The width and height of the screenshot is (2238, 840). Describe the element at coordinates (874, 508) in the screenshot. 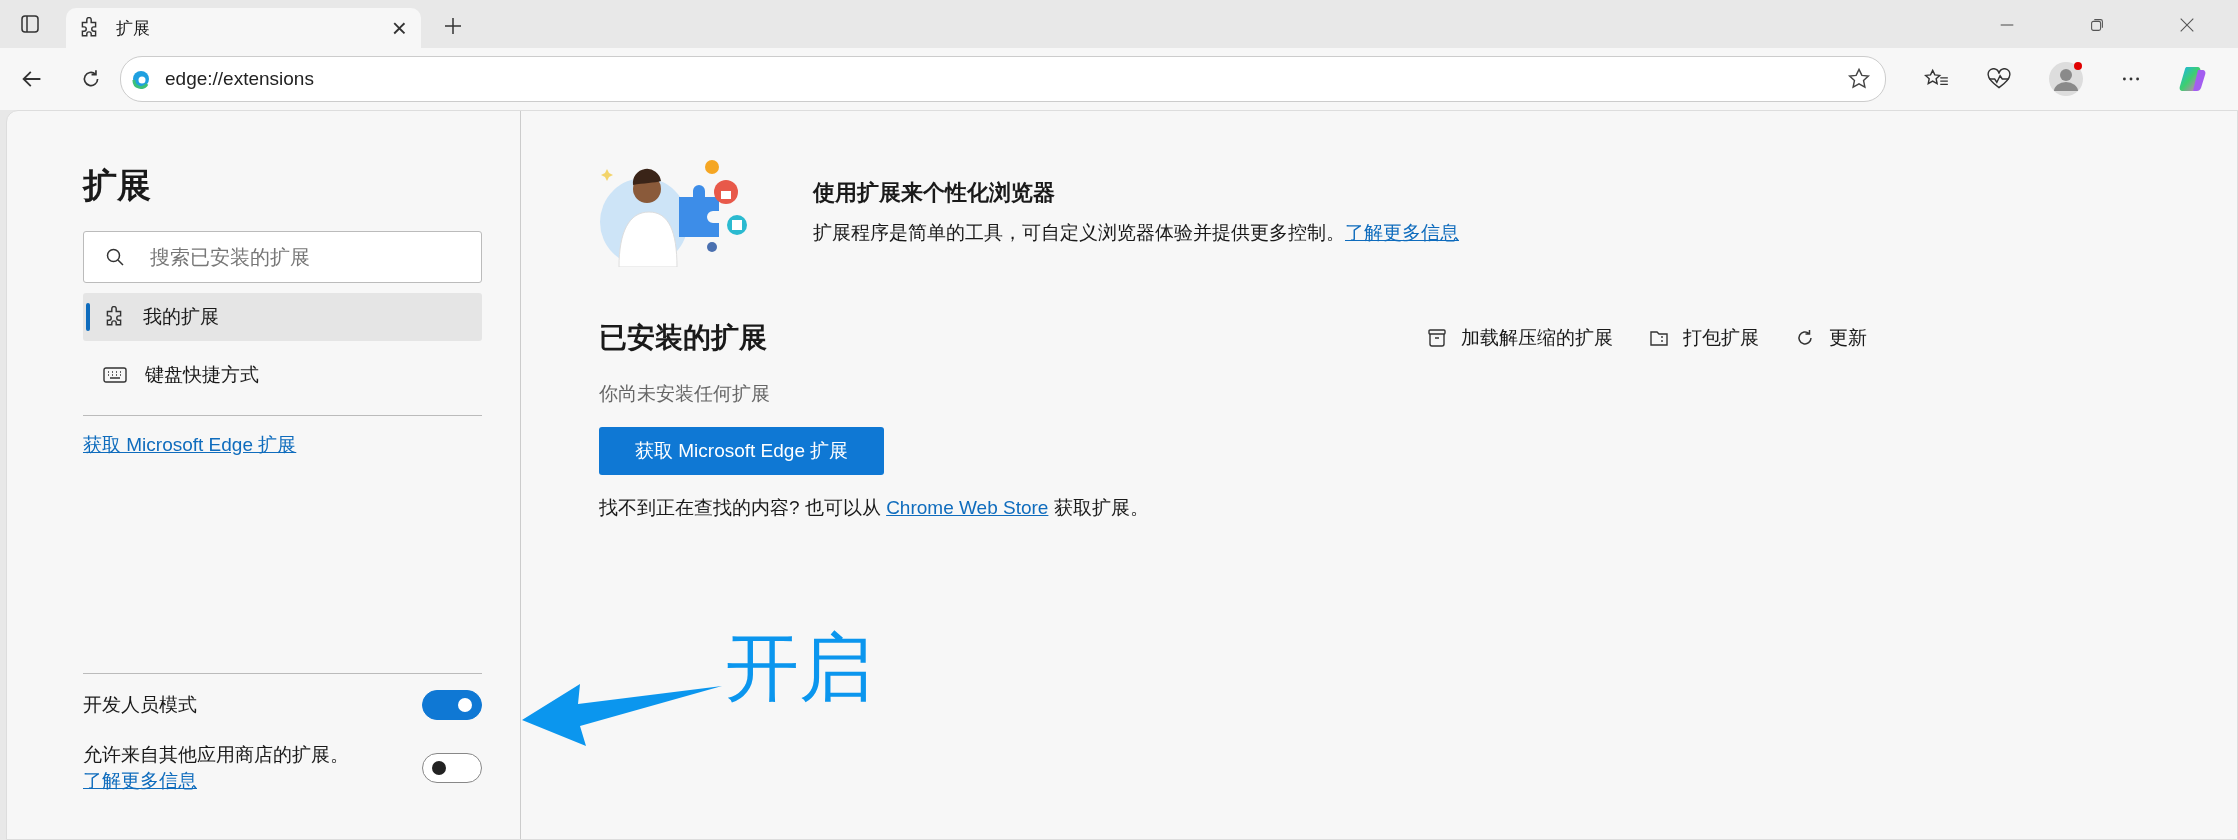

I see `store-hint: 找不到正在查找的内容? 也可以从 Chrome Web Store 获取扩展。` at that location.